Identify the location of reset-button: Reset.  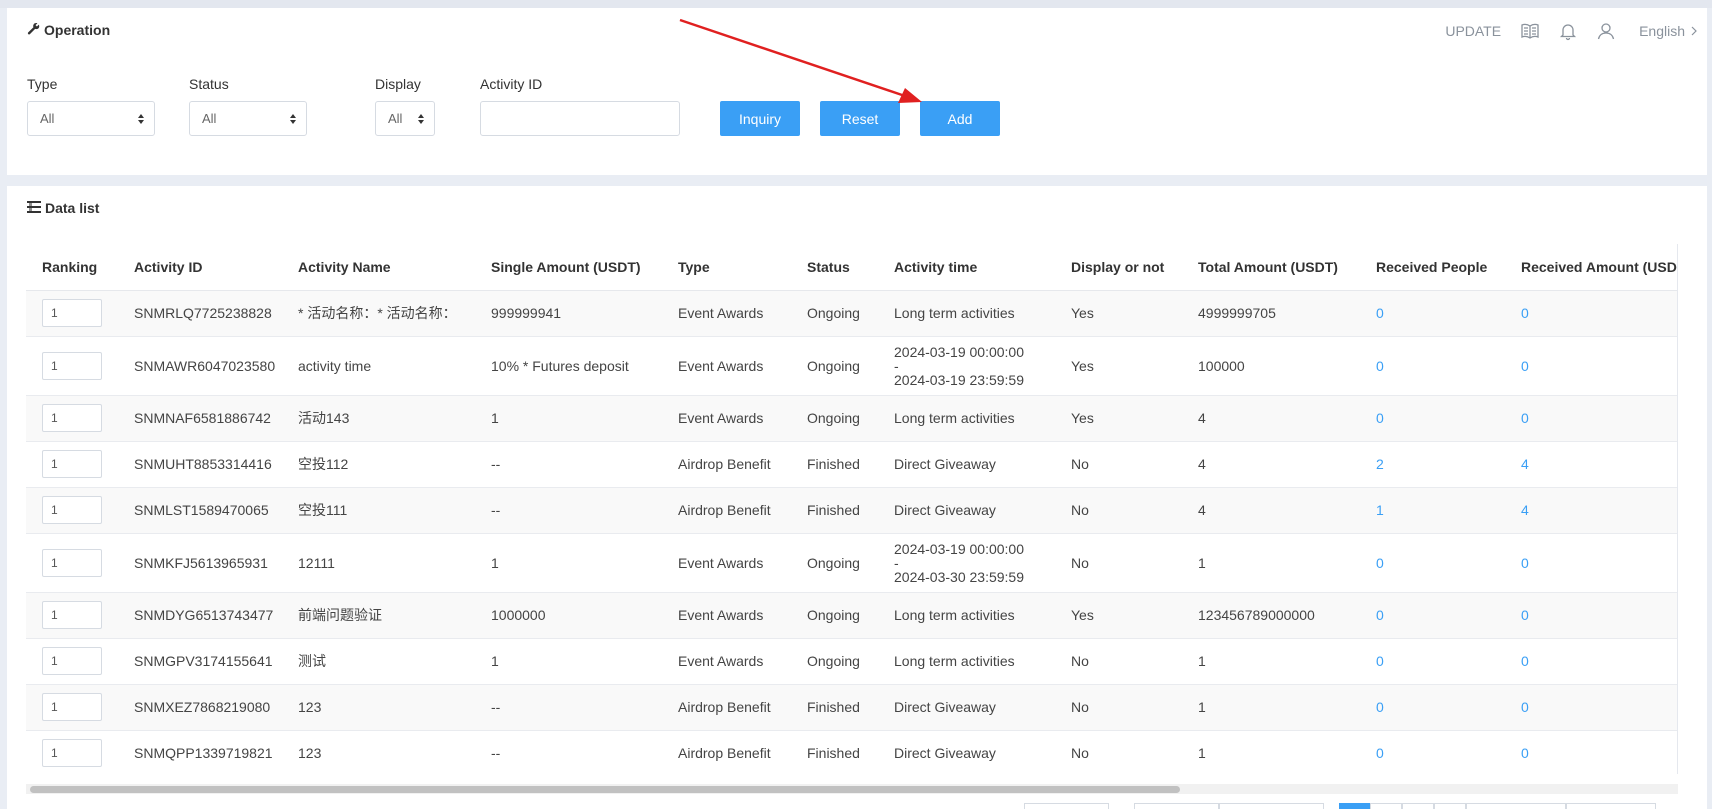
(860, 118).